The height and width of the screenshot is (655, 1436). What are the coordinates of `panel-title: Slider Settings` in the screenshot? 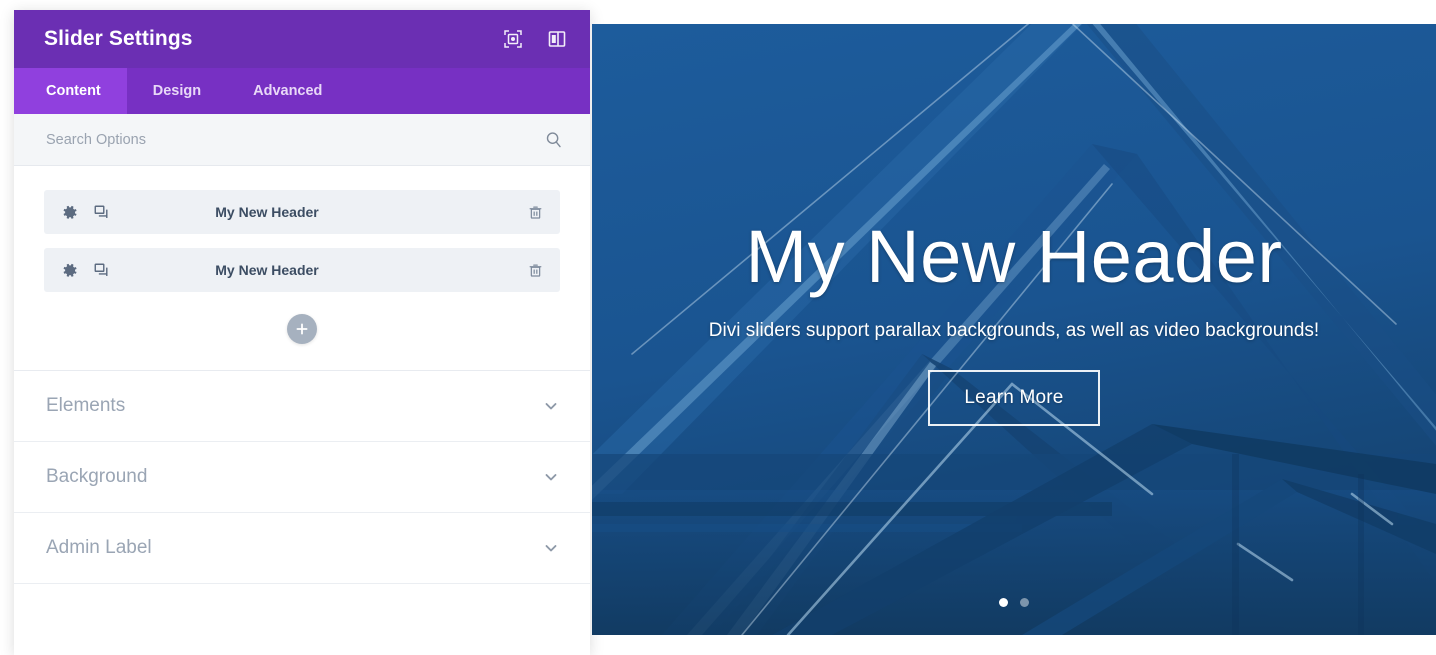 It's located at (118, 38).